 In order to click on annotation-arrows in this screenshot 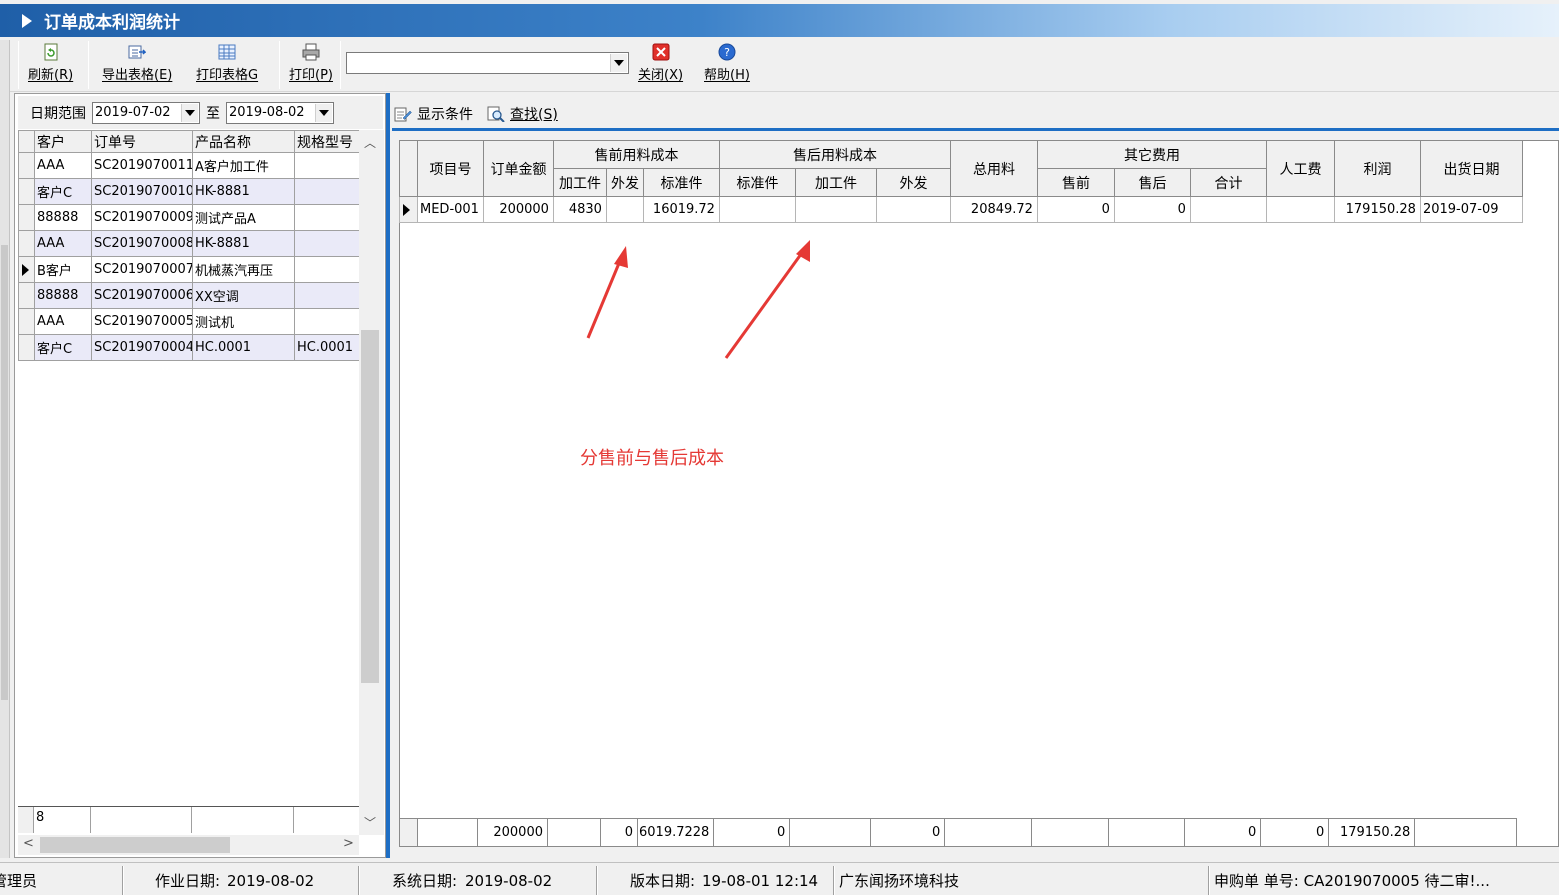, I will do `click(698, 299)`.